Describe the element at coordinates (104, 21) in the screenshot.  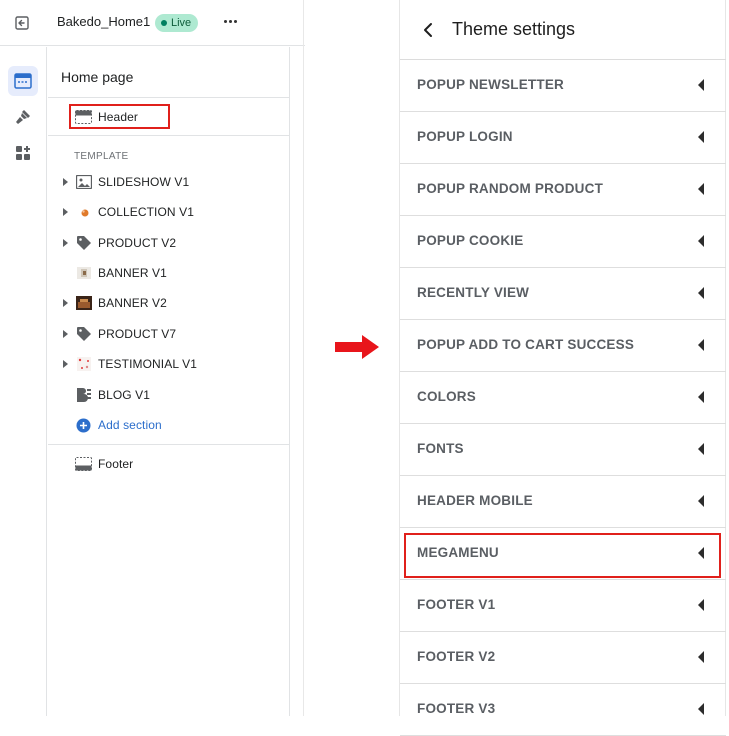
I see `store-name: Bakedo_Home1` at that location.